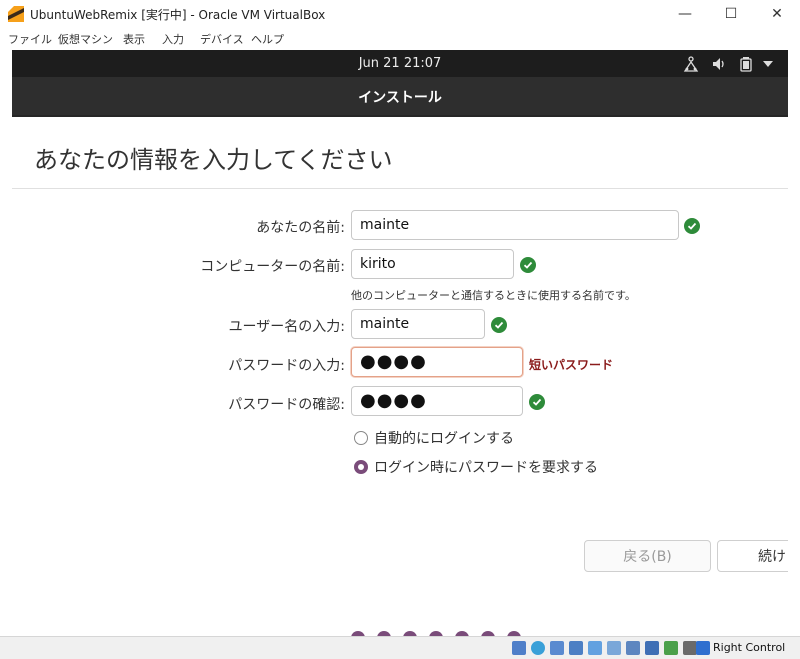 Image resolution: width=800 pixels, height=659 pixels. What do you see at coordinates (418, 324) in the screenshot?
I see `username-field: mainte` at bounding box center [418, 324].